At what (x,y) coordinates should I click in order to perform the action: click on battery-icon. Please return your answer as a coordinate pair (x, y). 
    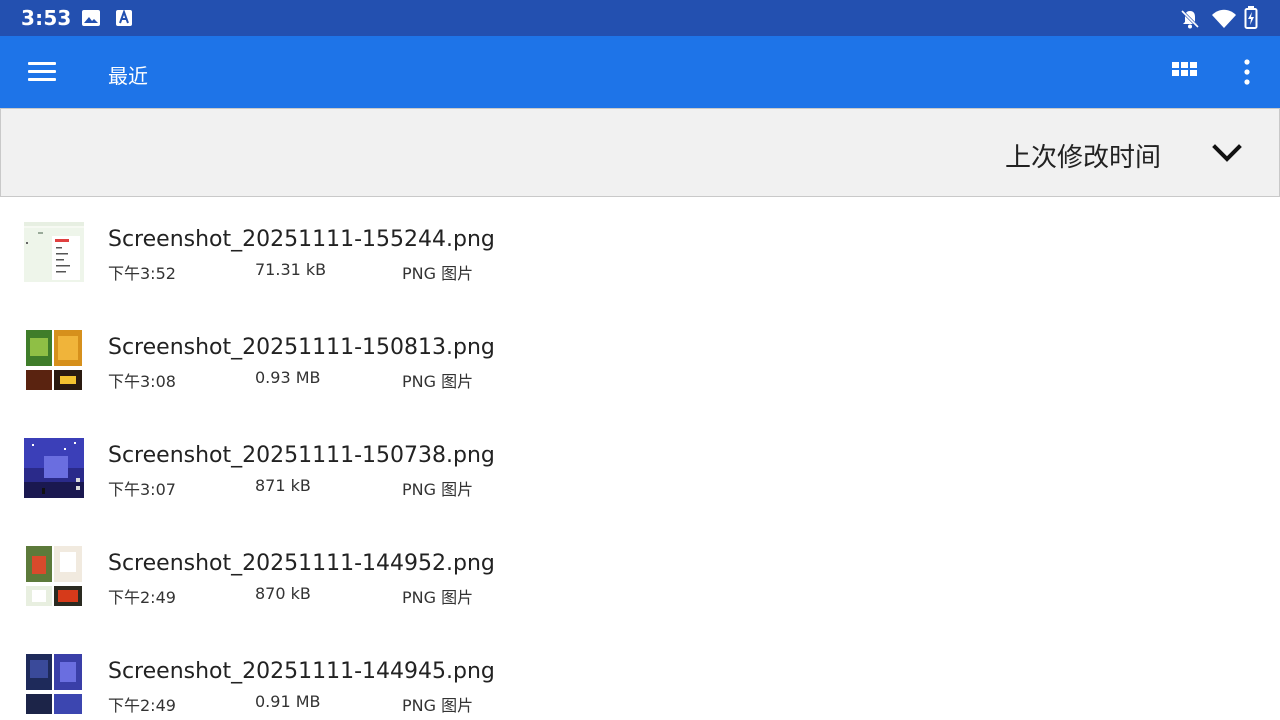
    Looking at the image, I should click on (1251, 20).